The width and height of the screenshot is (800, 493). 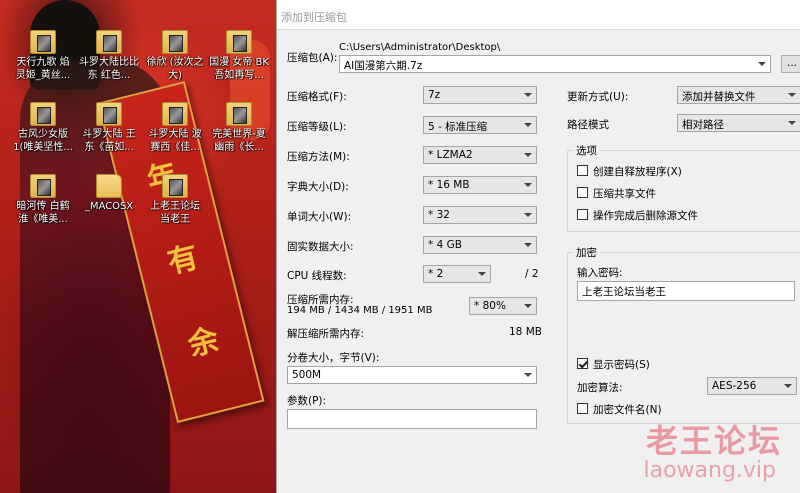 I want to click on update-mode-select: 添加并替换文件, so click(x=738, y=95).